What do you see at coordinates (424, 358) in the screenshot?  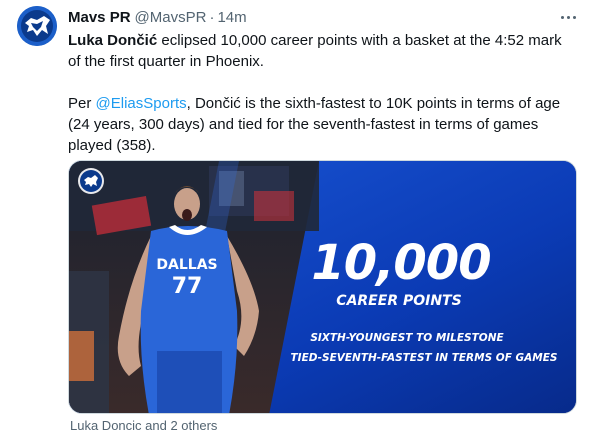 I see `milestone-line-2: TIED-SEVENTH-FASTEST IN TERMS OF GAMES` at bounding box center [424, 358].